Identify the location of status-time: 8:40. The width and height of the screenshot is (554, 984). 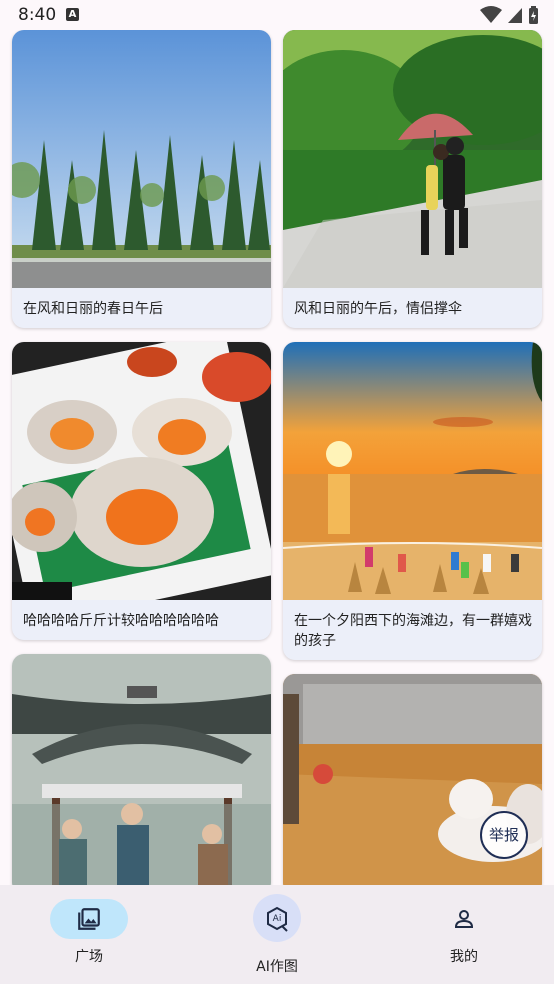
(37, 15).